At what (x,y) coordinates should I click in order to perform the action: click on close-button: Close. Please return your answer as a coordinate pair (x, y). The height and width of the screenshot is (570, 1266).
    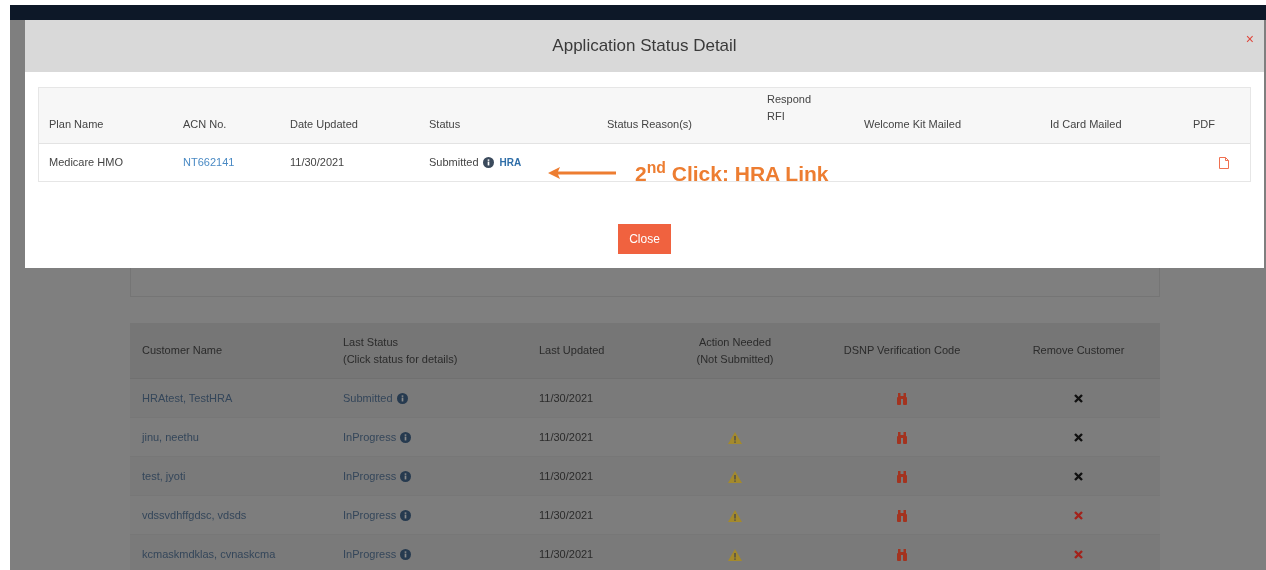
    Looking at the image, I should click on (644, 239).